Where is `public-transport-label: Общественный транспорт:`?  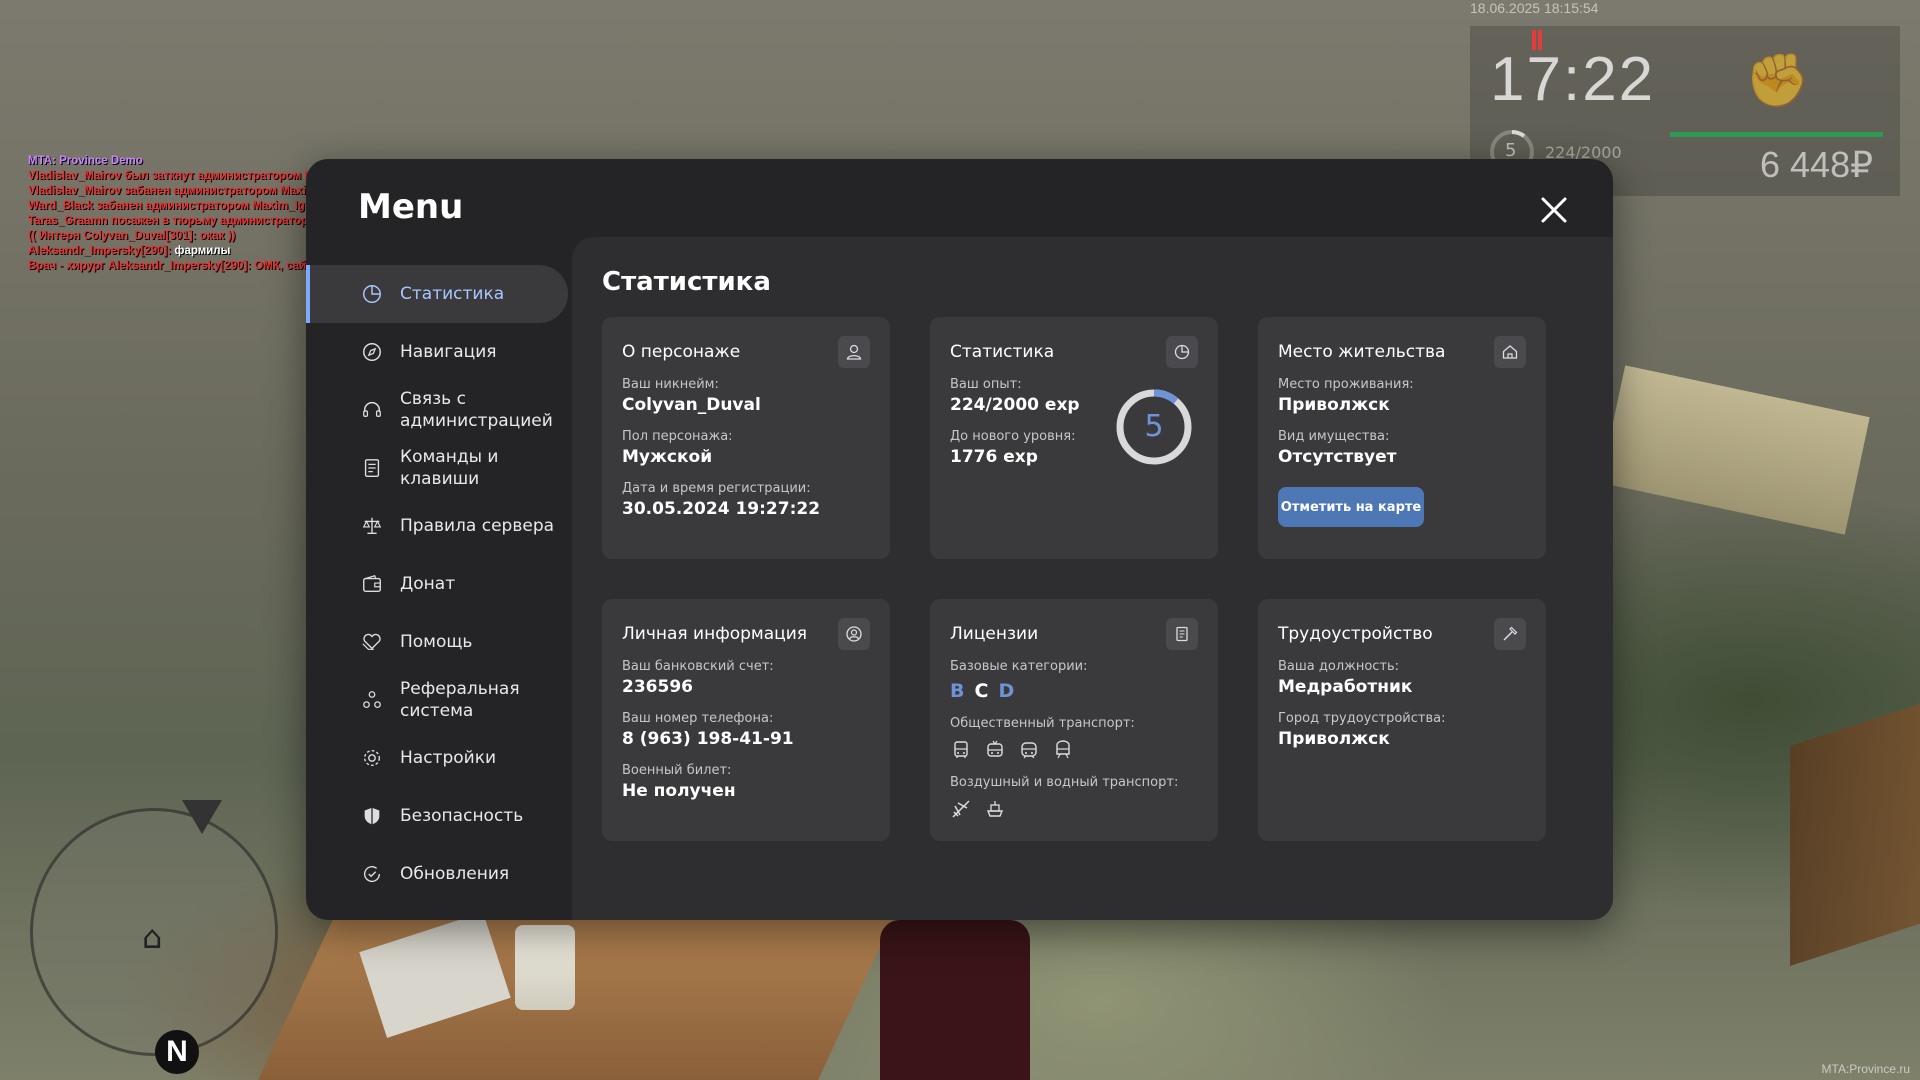 public-transport-label: Общественный транспорт: is located at coordinates (1042, 723).